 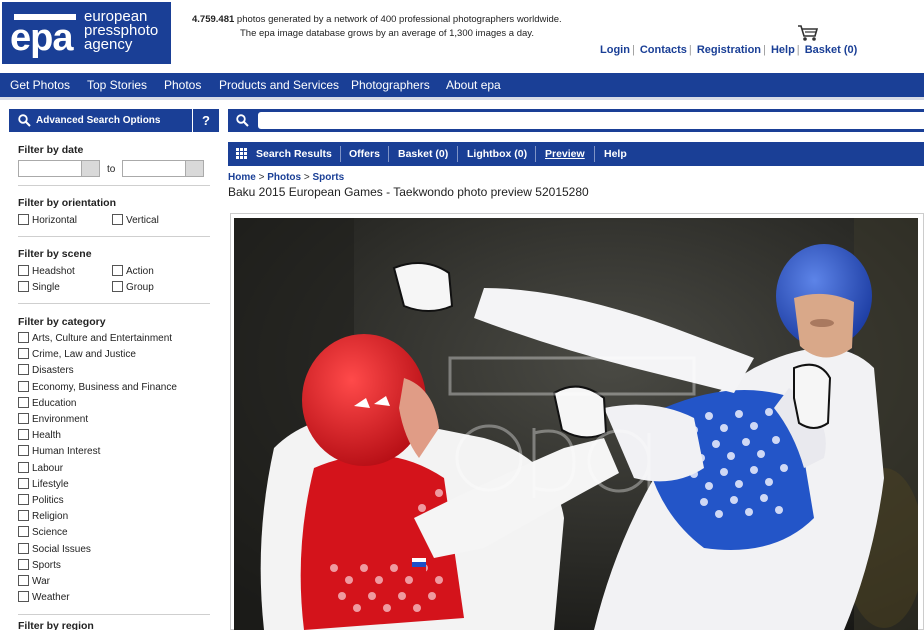 What do you see at coordinates (783, 50) in the screenshot?
I see `help-link: Help` at bounding box center [783, 50].